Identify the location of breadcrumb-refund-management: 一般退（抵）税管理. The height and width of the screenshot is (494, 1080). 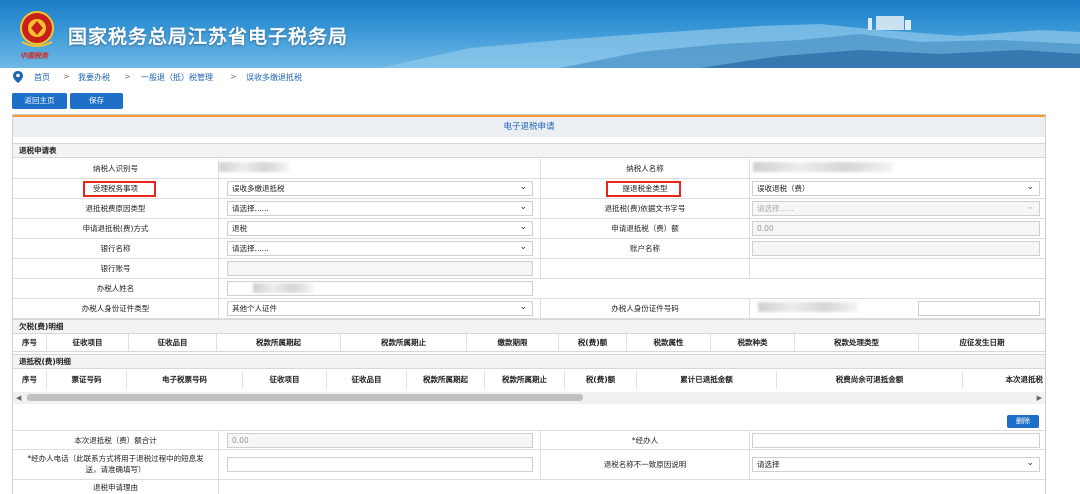
(177, 77).